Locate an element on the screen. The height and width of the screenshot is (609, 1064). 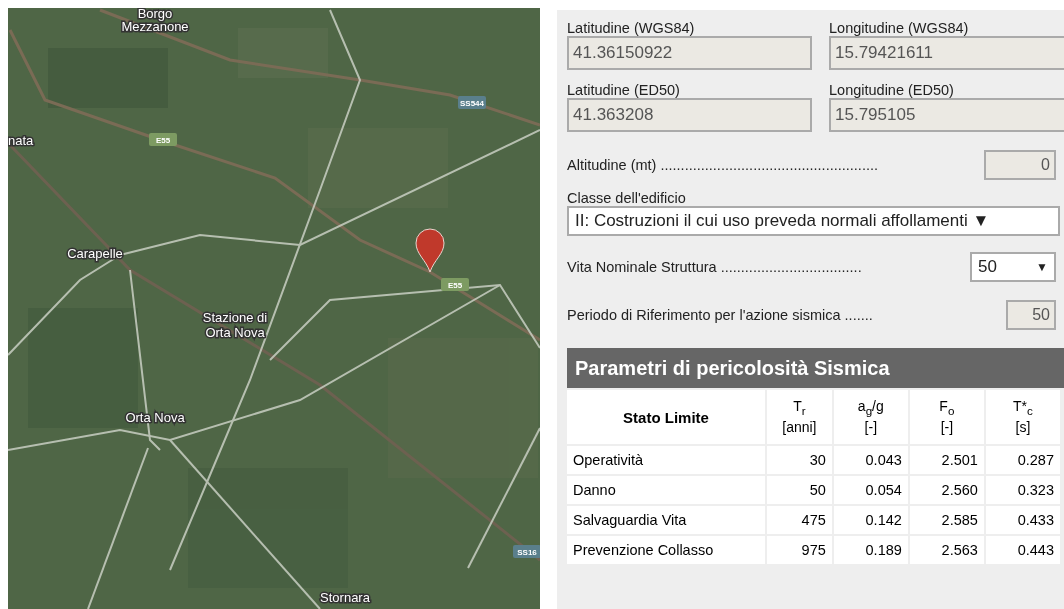
table-cell: 0.323 is located at coordinates (1022, 490).